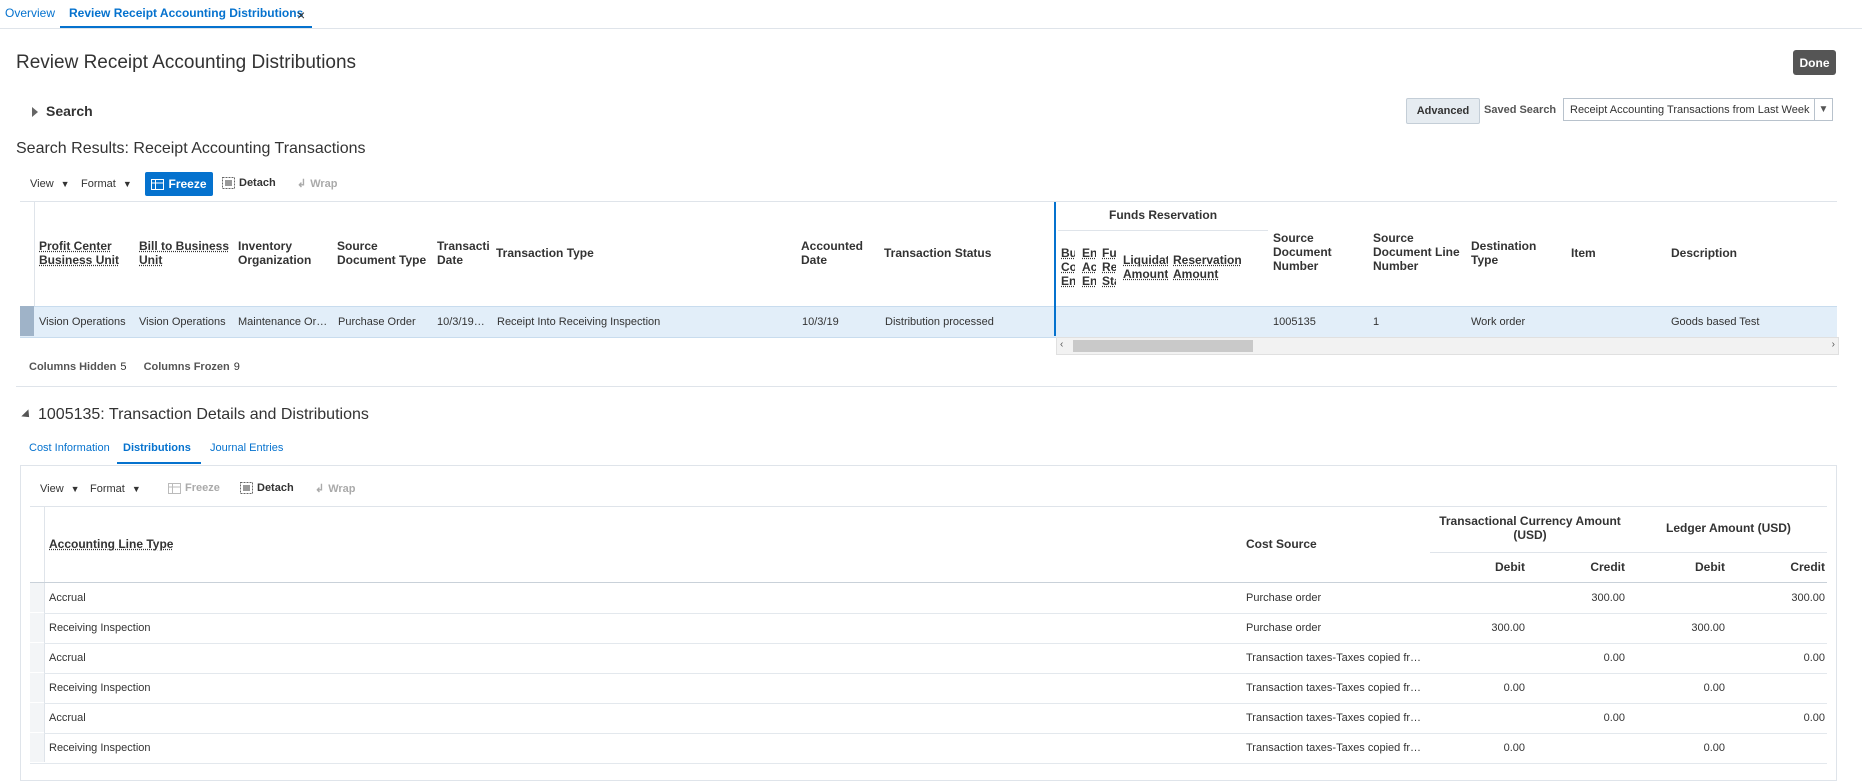  Describe the element at coordinates (134, 367) in the screenshot. I see `columns-status: Columns Hidden 5 Columns Frozen 9` at that location.